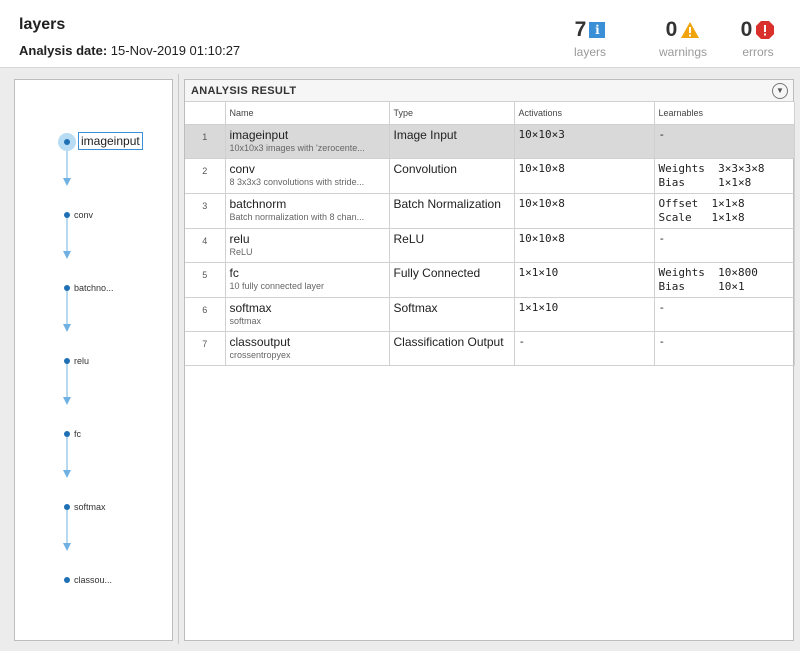  Describe the element at coordinates (589, 52) in the screenshot. I see `layers-caption: layers` at that location.